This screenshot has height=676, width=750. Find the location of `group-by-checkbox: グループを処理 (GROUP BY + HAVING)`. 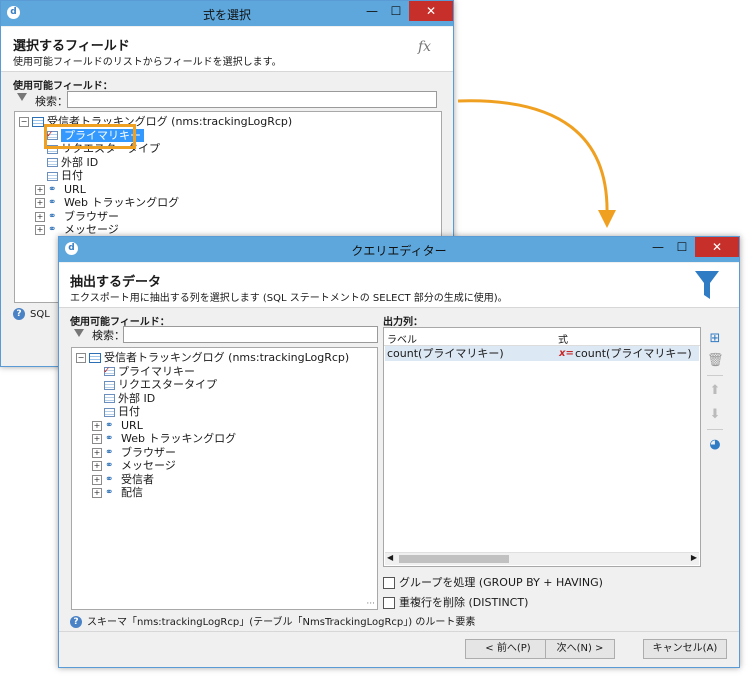

group-by-checkbox: グループを処理 (GROUP BY + HAVING) is located at coordinates (493, 582).